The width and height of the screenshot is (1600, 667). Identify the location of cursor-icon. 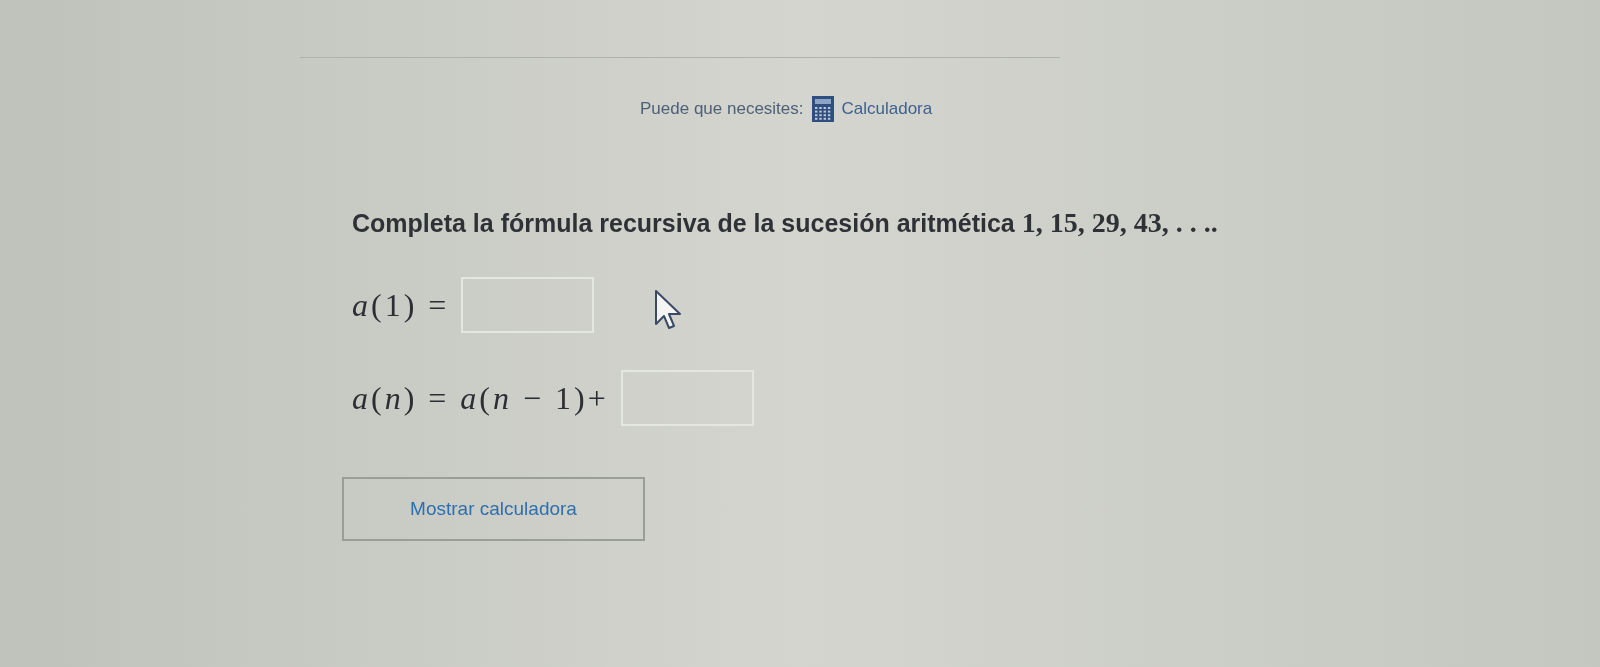
(668, 310).